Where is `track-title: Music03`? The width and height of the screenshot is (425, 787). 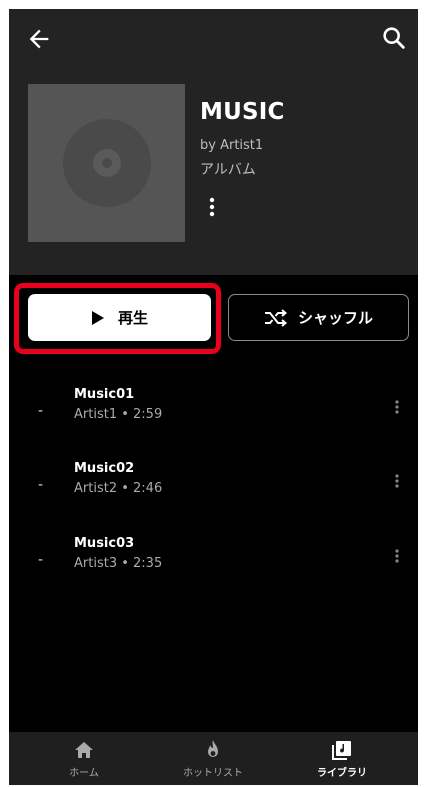 track-title: Music03 is located at coordinates (104, 543).